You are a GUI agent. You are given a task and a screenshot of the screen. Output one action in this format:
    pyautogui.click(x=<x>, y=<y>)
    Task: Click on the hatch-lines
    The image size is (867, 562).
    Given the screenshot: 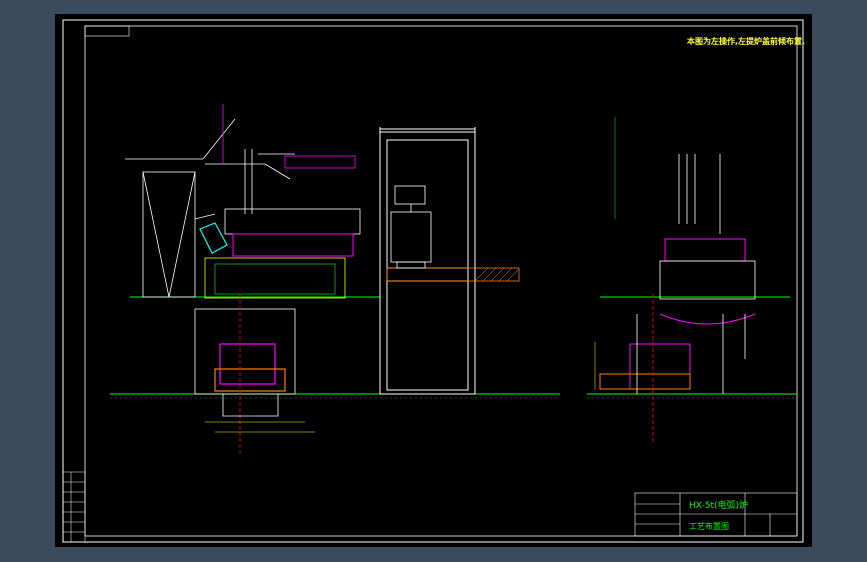 What is the action you would take?
    pyautogui.click(x=497, y=274)
    